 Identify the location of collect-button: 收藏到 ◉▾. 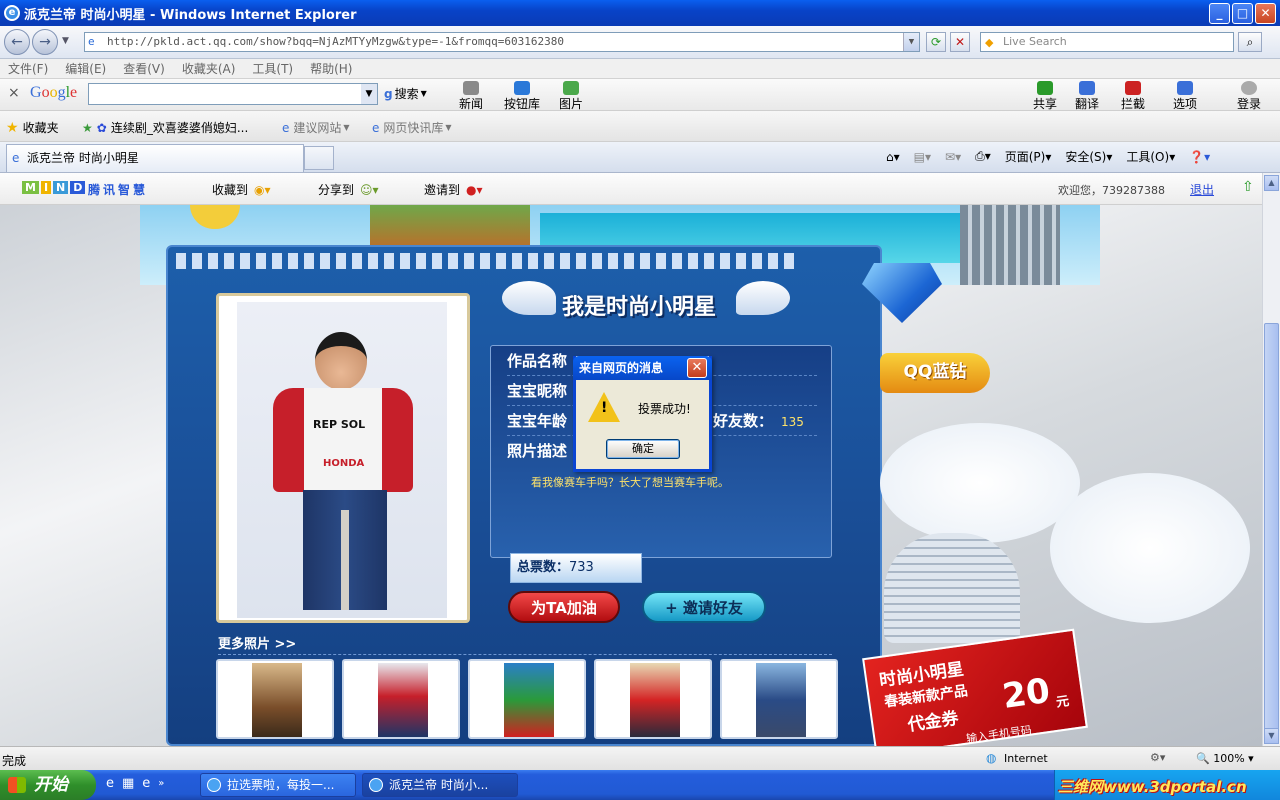
(241, 189).